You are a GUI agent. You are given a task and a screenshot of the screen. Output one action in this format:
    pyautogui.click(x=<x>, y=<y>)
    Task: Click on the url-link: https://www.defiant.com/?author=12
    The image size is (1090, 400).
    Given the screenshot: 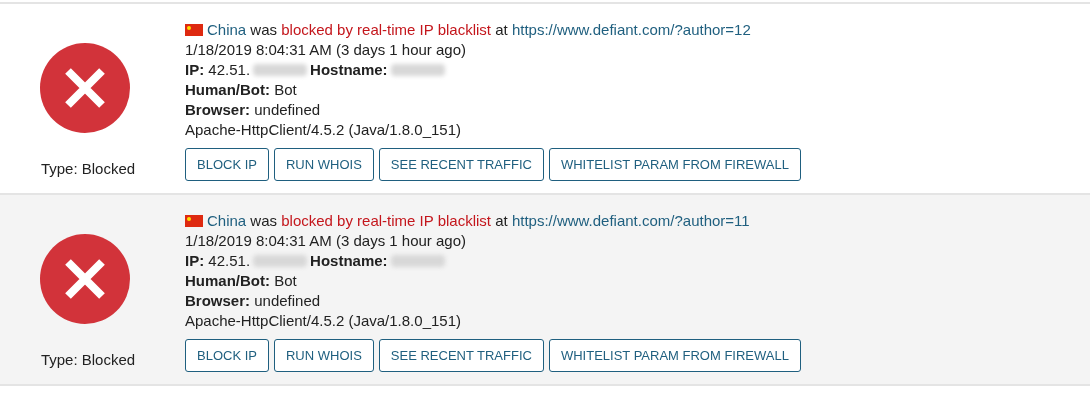 What is the action you would take?
    pyautogui.click(x=631, y=29)
    